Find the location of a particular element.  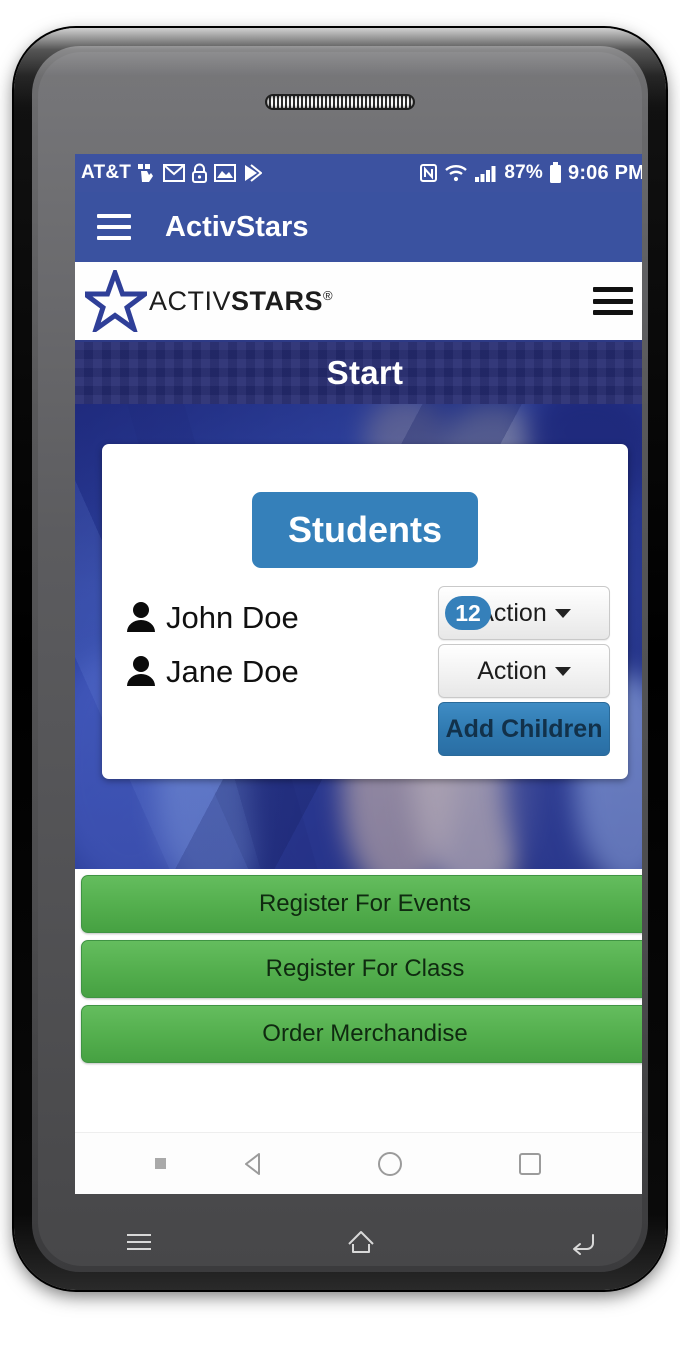

circle-home-icon is located at coordinates (390, 1164).